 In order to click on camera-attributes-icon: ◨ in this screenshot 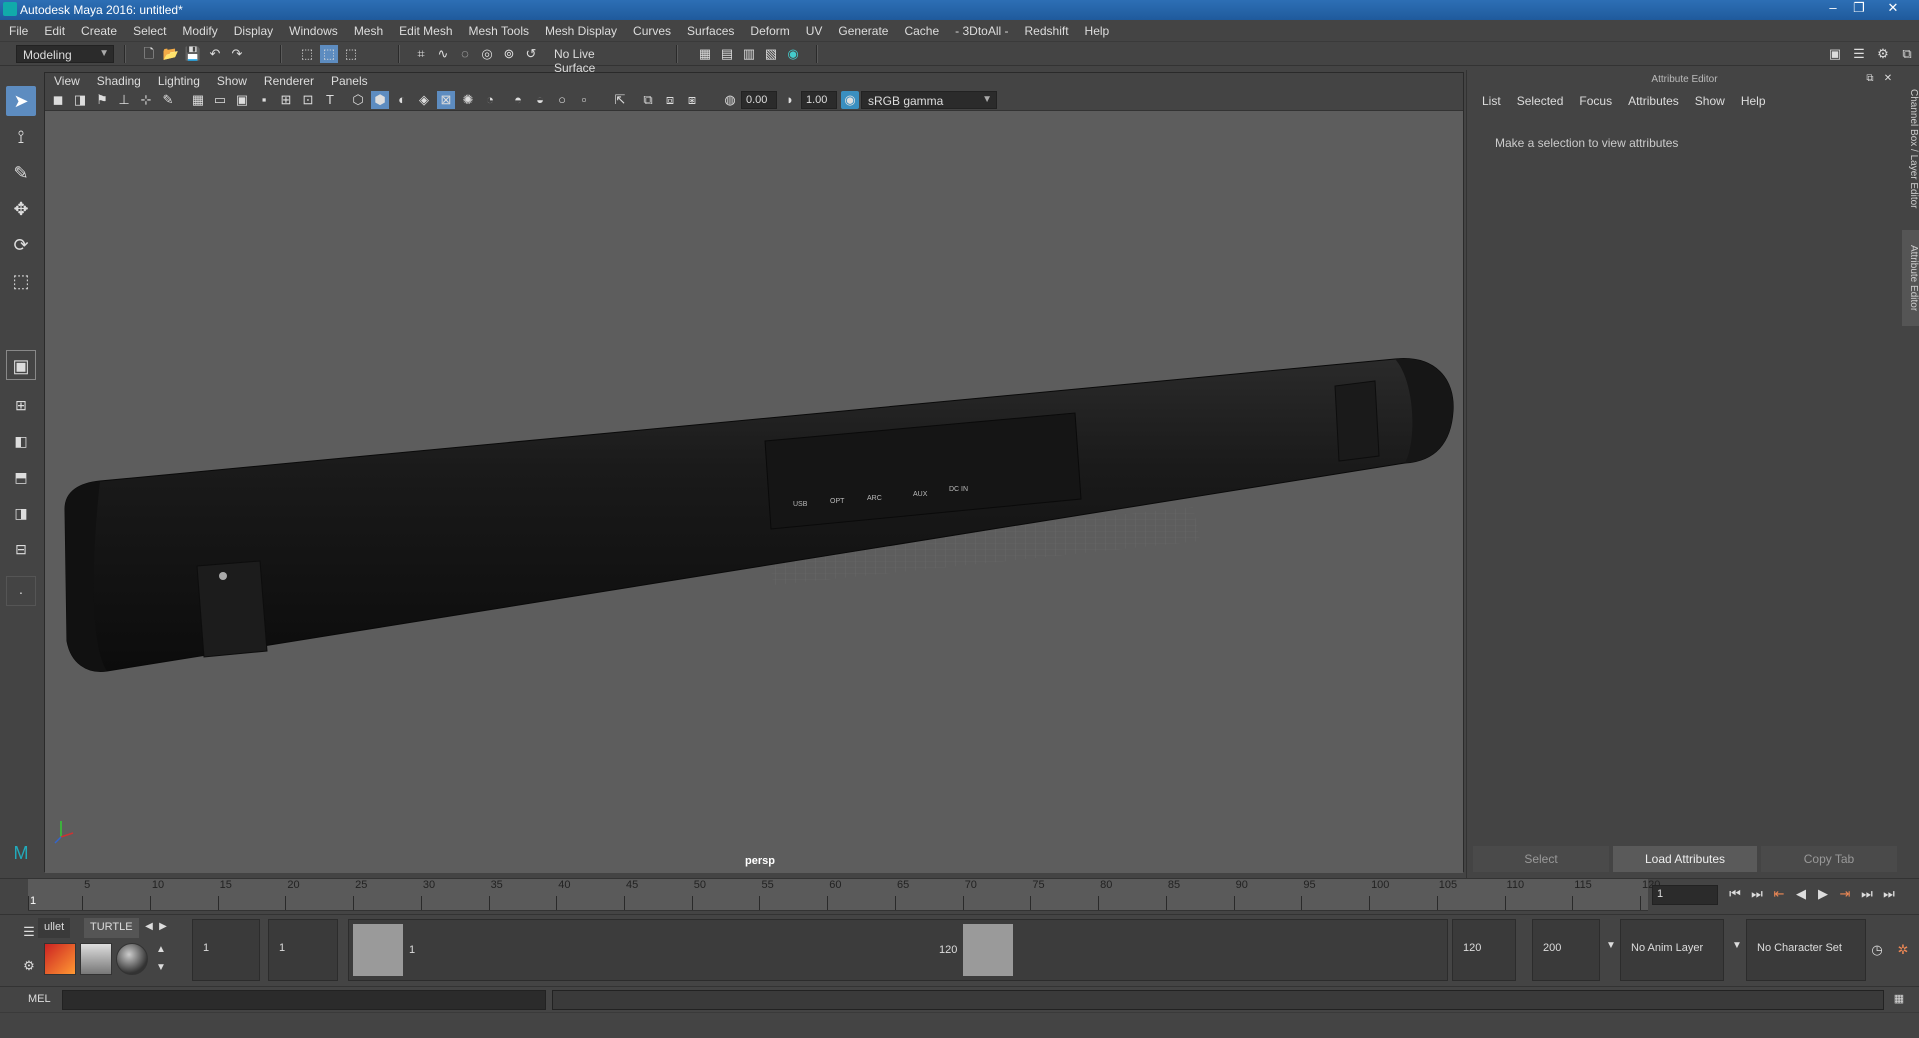, I will do `click(80, 100)`.